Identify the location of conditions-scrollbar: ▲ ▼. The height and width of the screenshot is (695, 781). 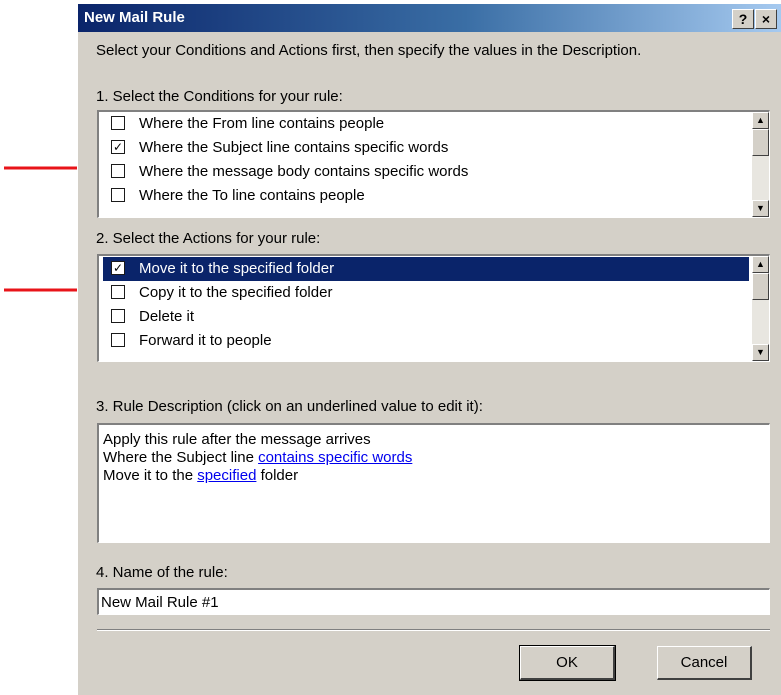
(760, 164).